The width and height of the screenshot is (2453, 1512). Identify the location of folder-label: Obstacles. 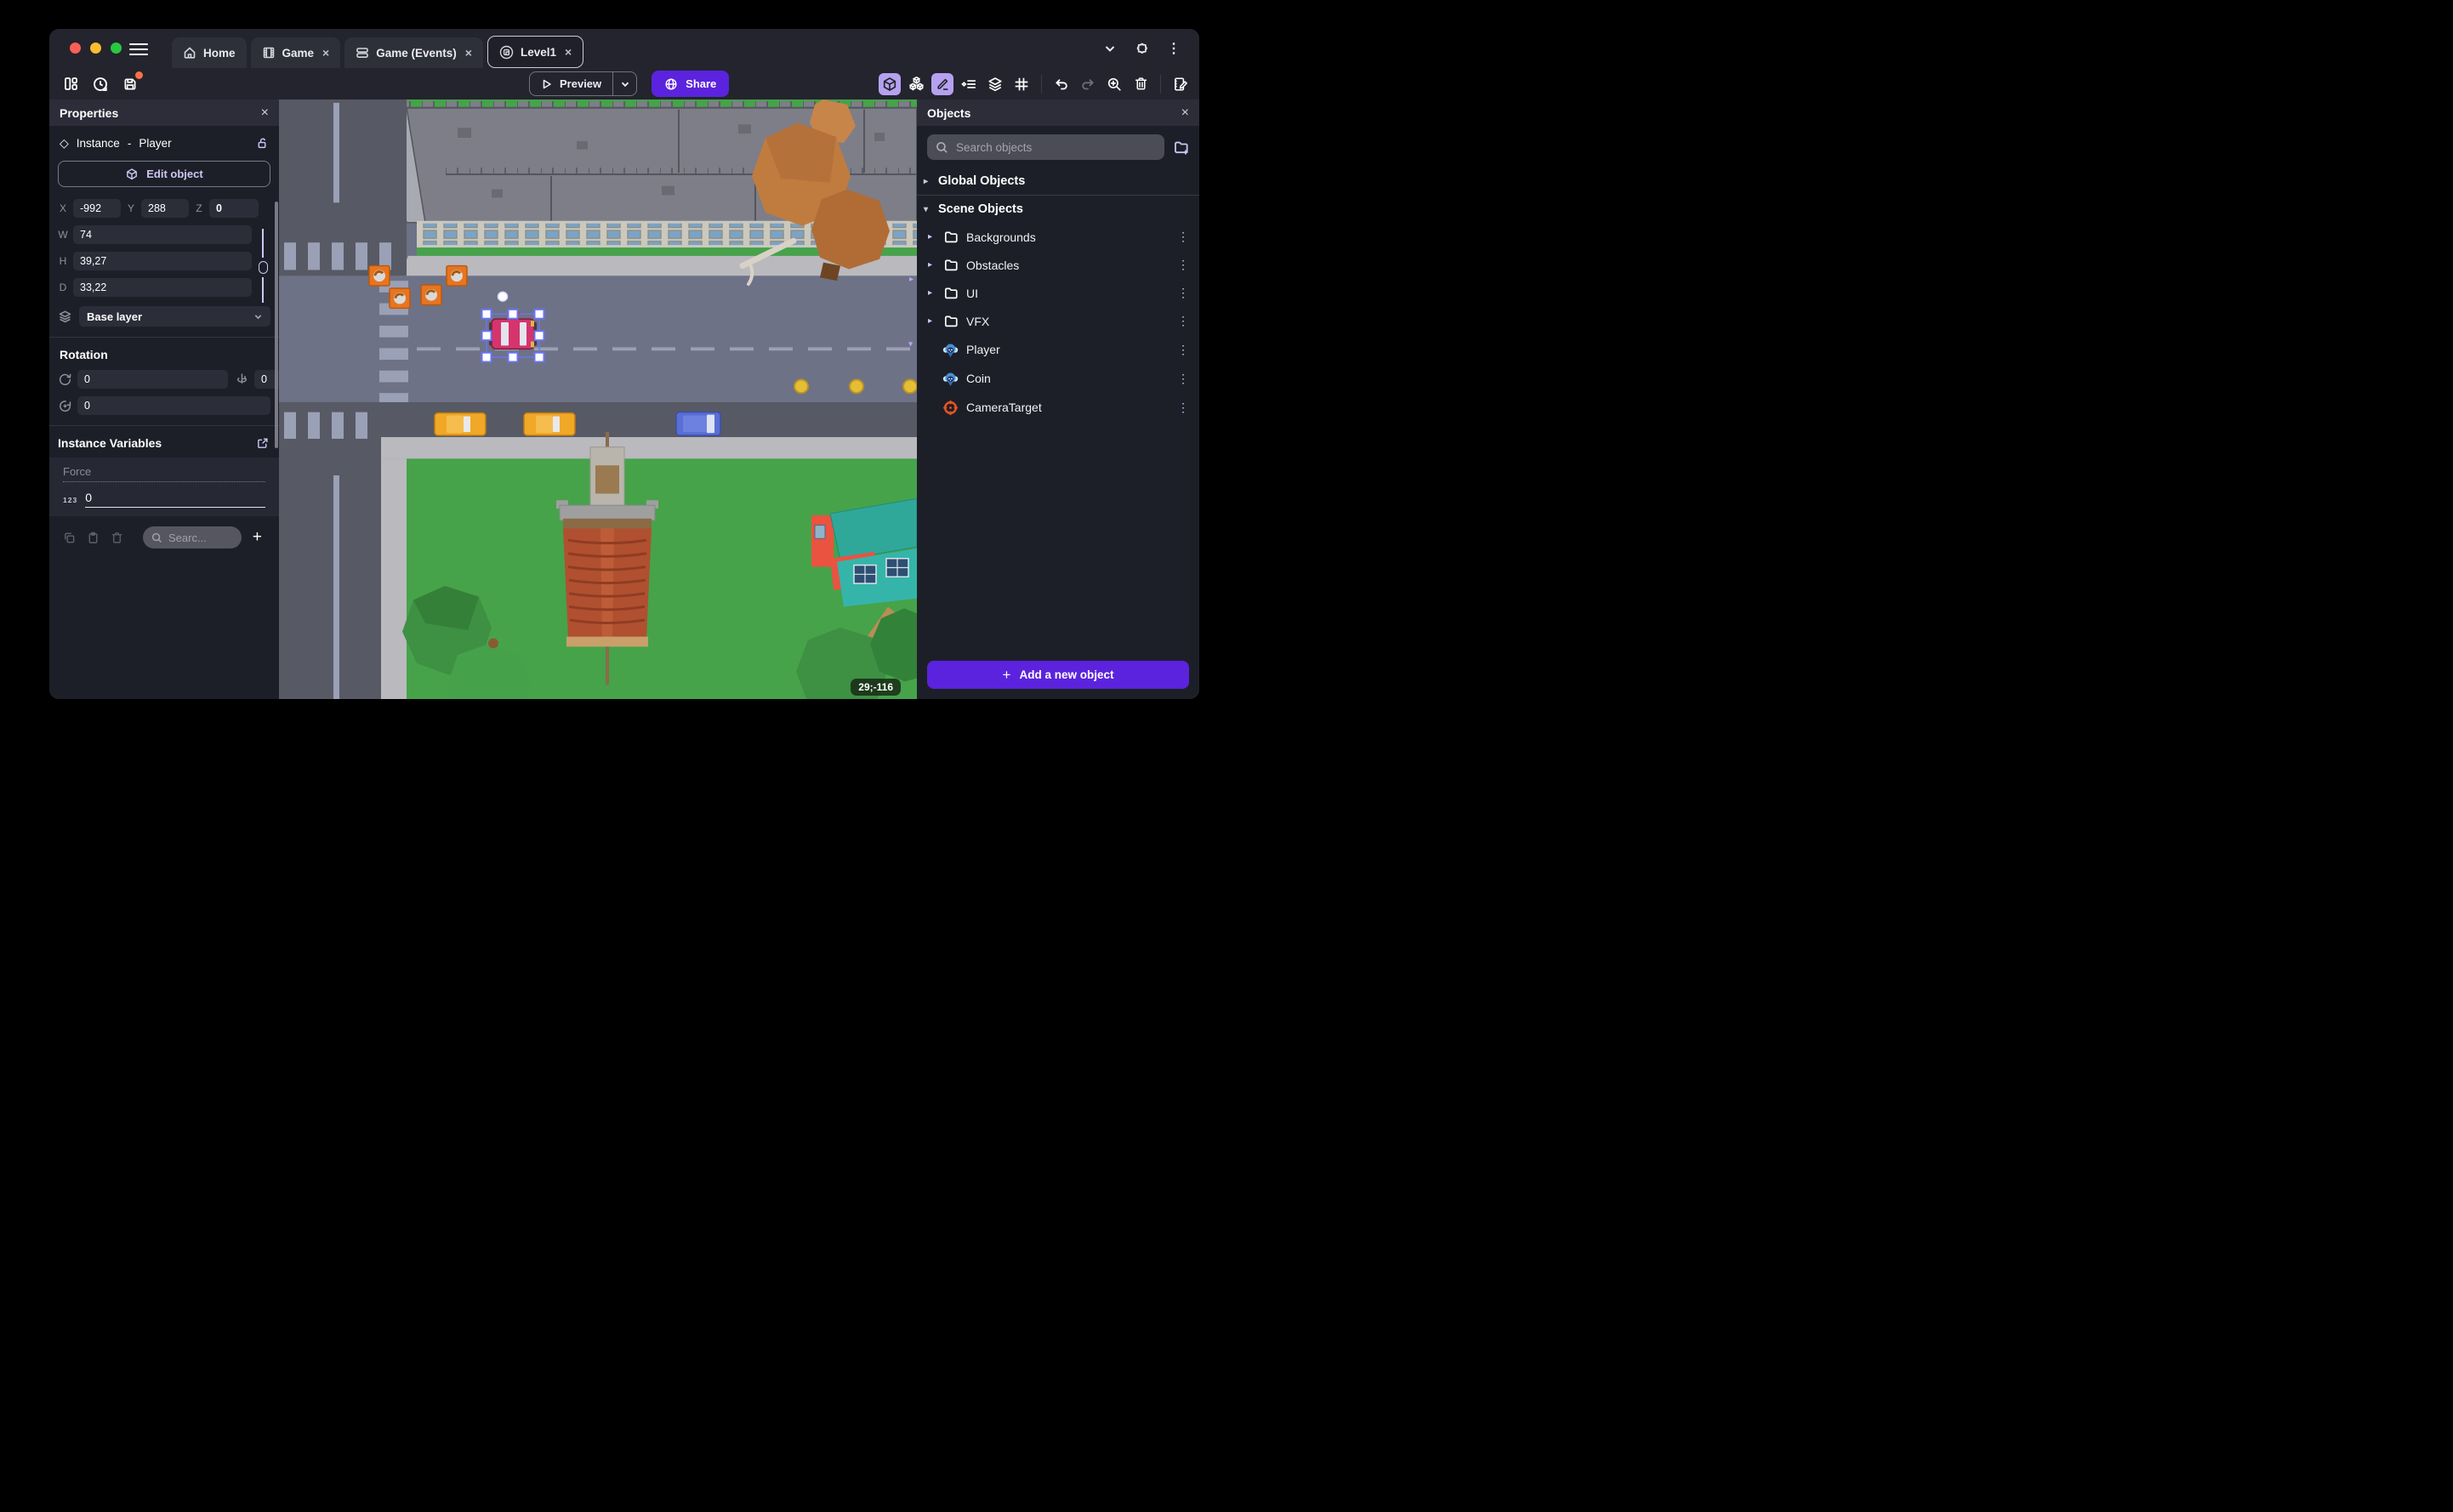
(993, 265).